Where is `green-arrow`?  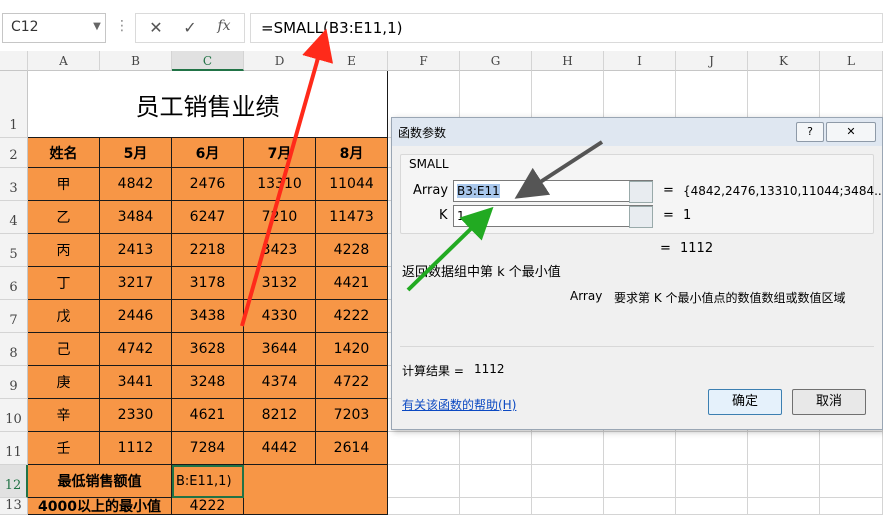
green-arrow is located at coordinates (450, 249).